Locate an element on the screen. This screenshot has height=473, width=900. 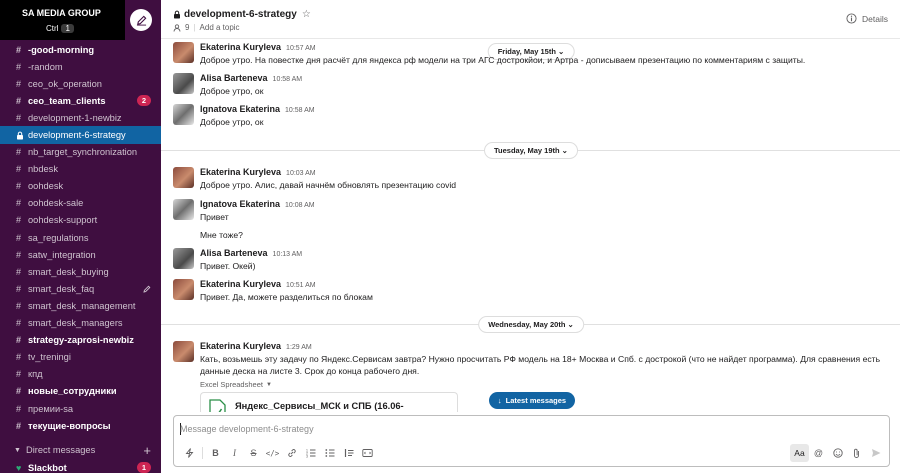
sidebar-channel: # development-1-newbiz is located at coordinates (80, 117).